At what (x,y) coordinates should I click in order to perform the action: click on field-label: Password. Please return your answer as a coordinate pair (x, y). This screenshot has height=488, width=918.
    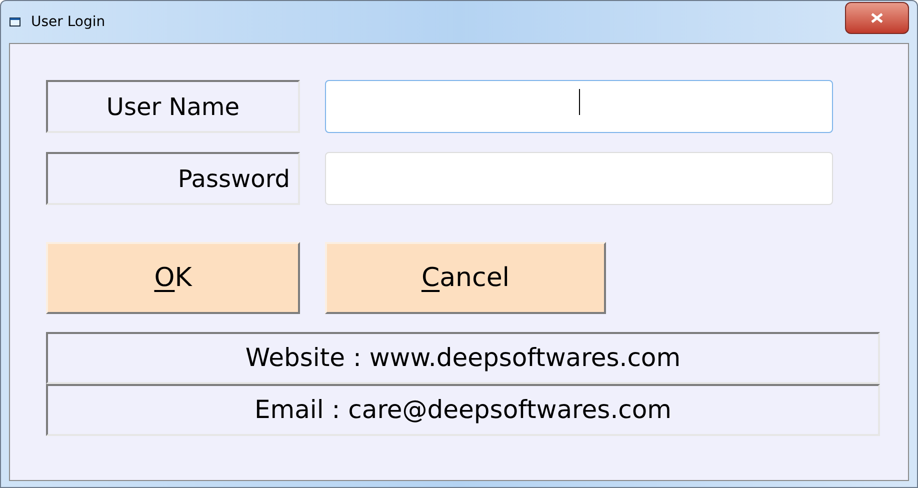
    Looking at the image, I should click on (173, 178).